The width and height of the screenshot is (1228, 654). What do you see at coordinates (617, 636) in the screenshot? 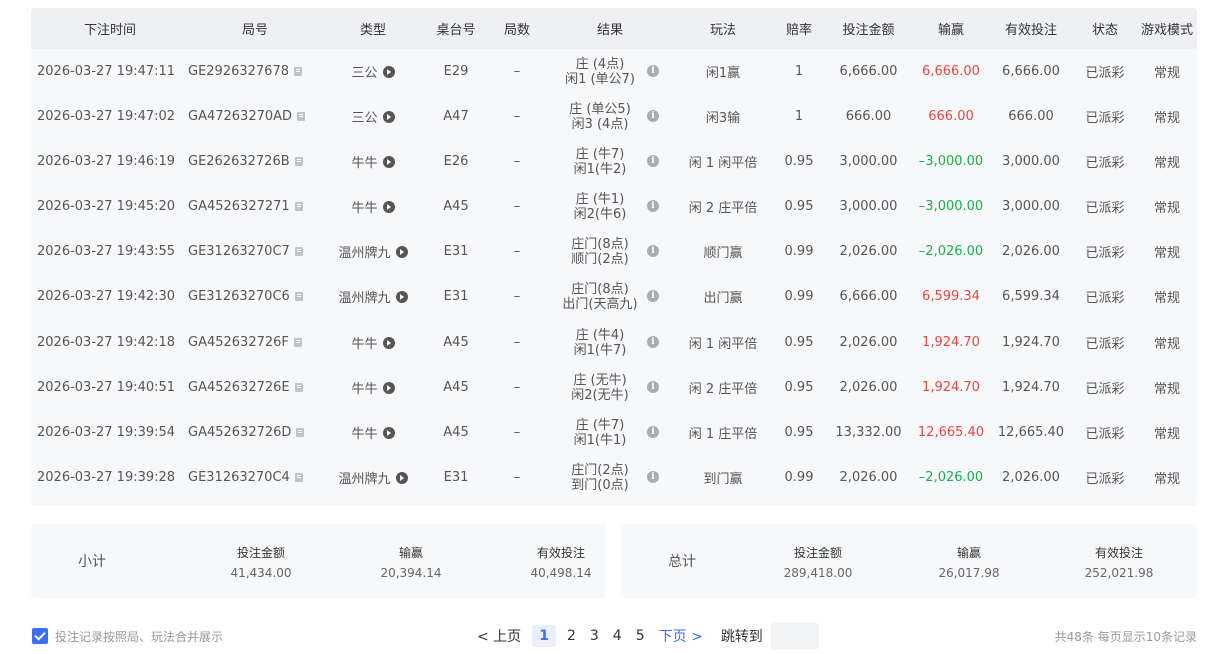
I see `page-4-button: 4` at bounding box center [617, 636].